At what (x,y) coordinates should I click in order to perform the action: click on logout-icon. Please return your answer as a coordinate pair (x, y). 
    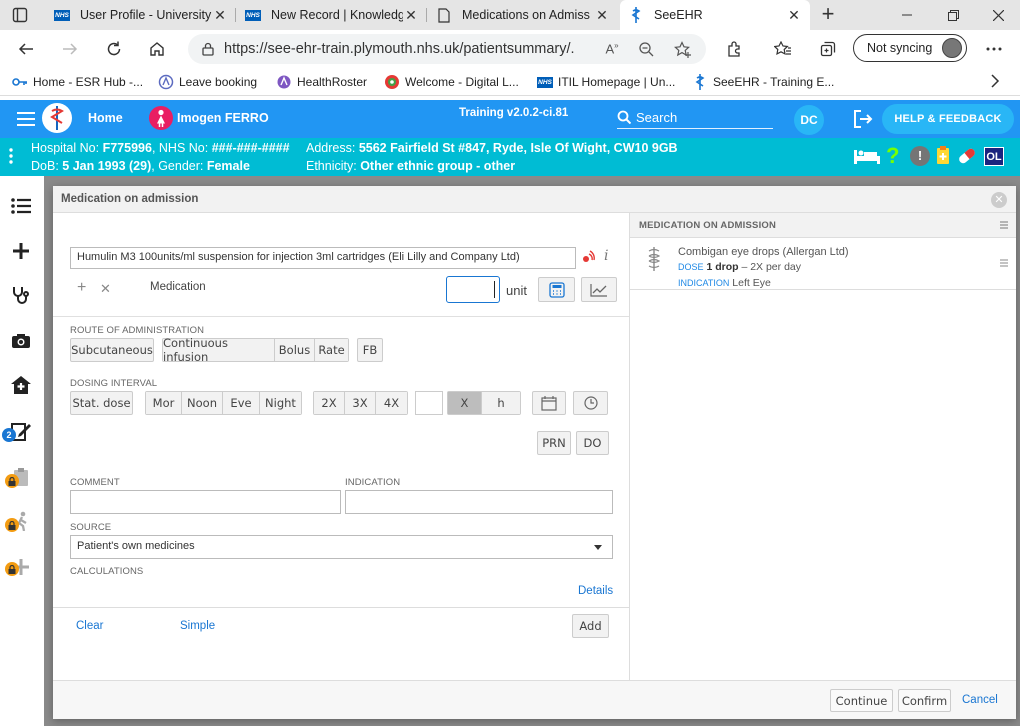
    Looking at the image, I should click on (863, 119).